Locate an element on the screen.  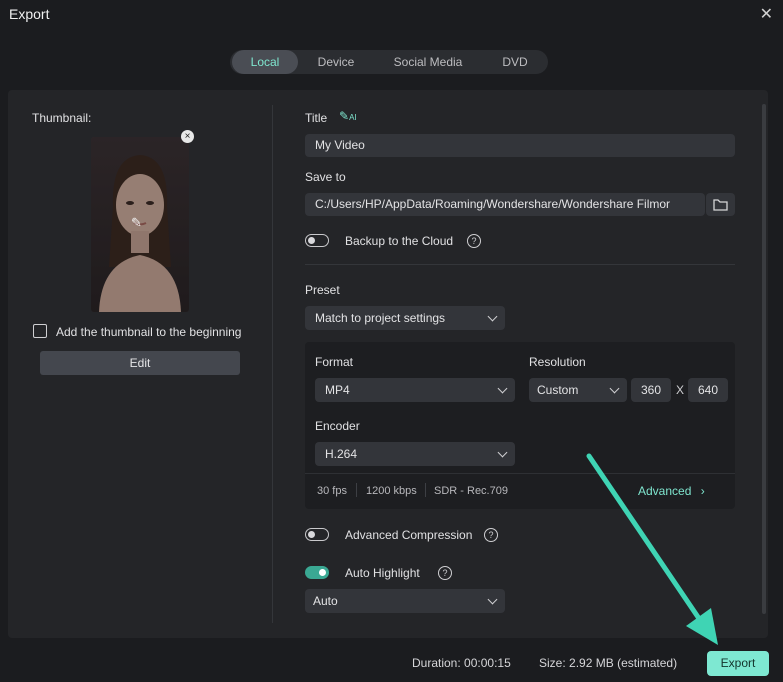
section-divider is located at coordinates (520, 264).